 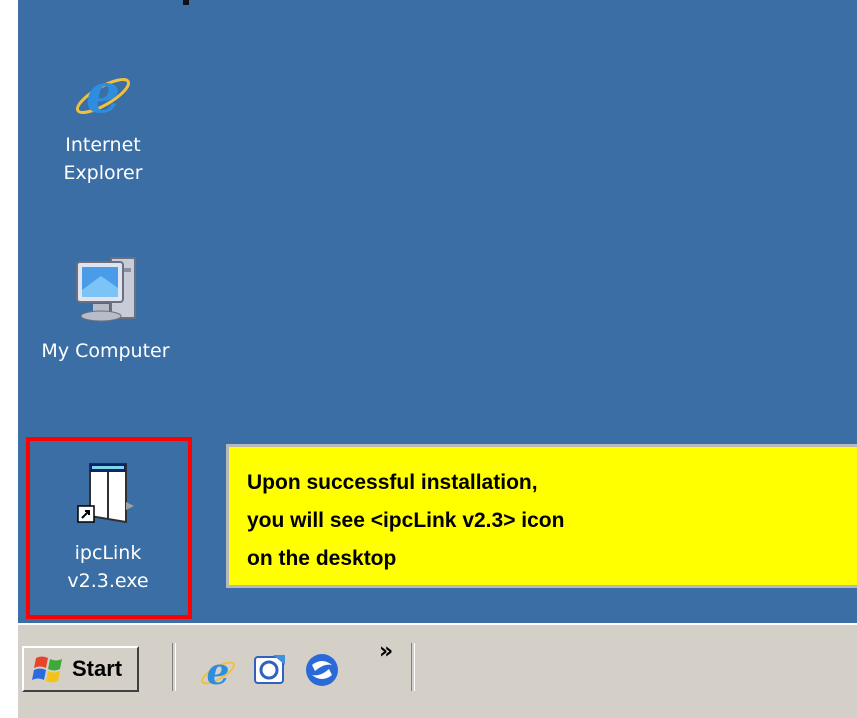 I want to click on cursor-fragment, so click(x=186, y=2).